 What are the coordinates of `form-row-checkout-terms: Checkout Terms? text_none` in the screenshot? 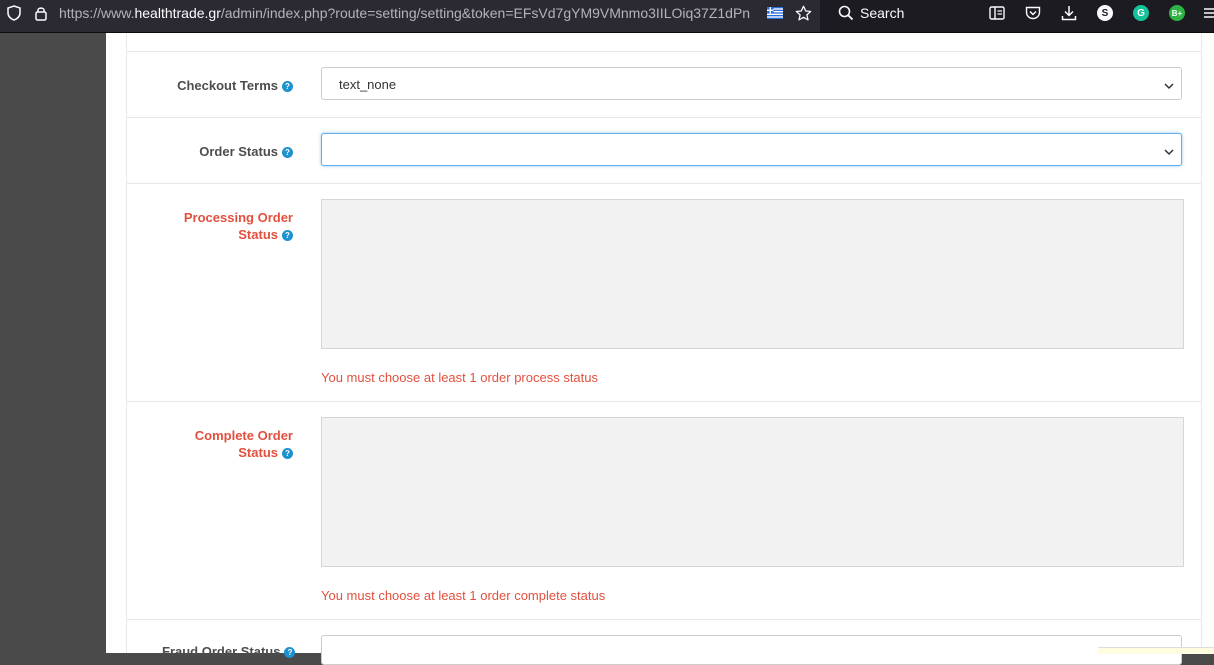 It's located at (664, 85).